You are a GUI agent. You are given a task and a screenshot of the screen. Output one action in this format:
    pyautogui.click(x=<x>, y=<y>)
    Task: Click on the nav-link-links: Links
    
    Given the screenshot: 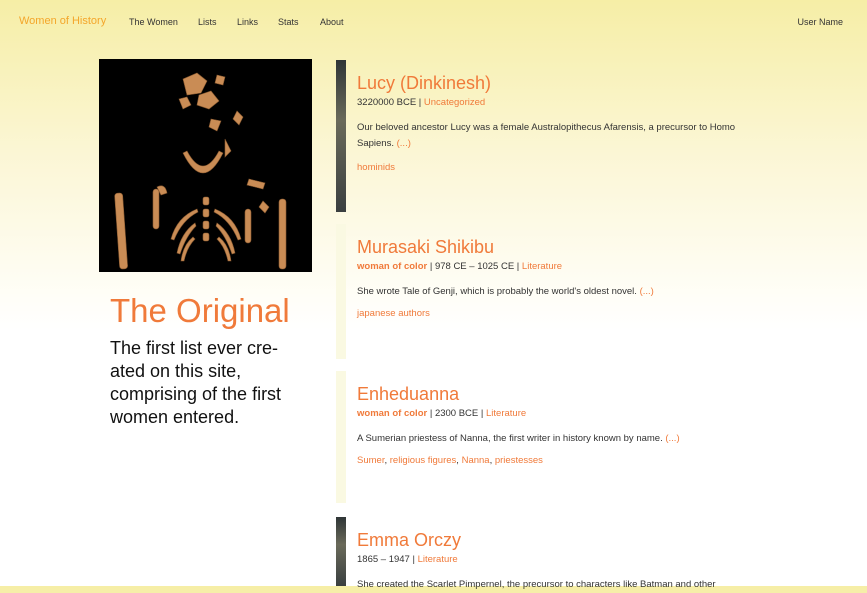 What is the action you would take?
    pyautogui.click(x=247, y=22)
    